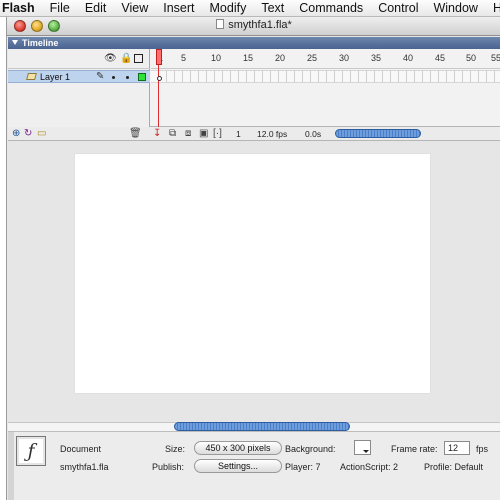 The image size is (500, 500). What do you see at coordinates (113, 77) in the screenshot?
I see `layer-visibility-dot` at bounding box center [113, 77].